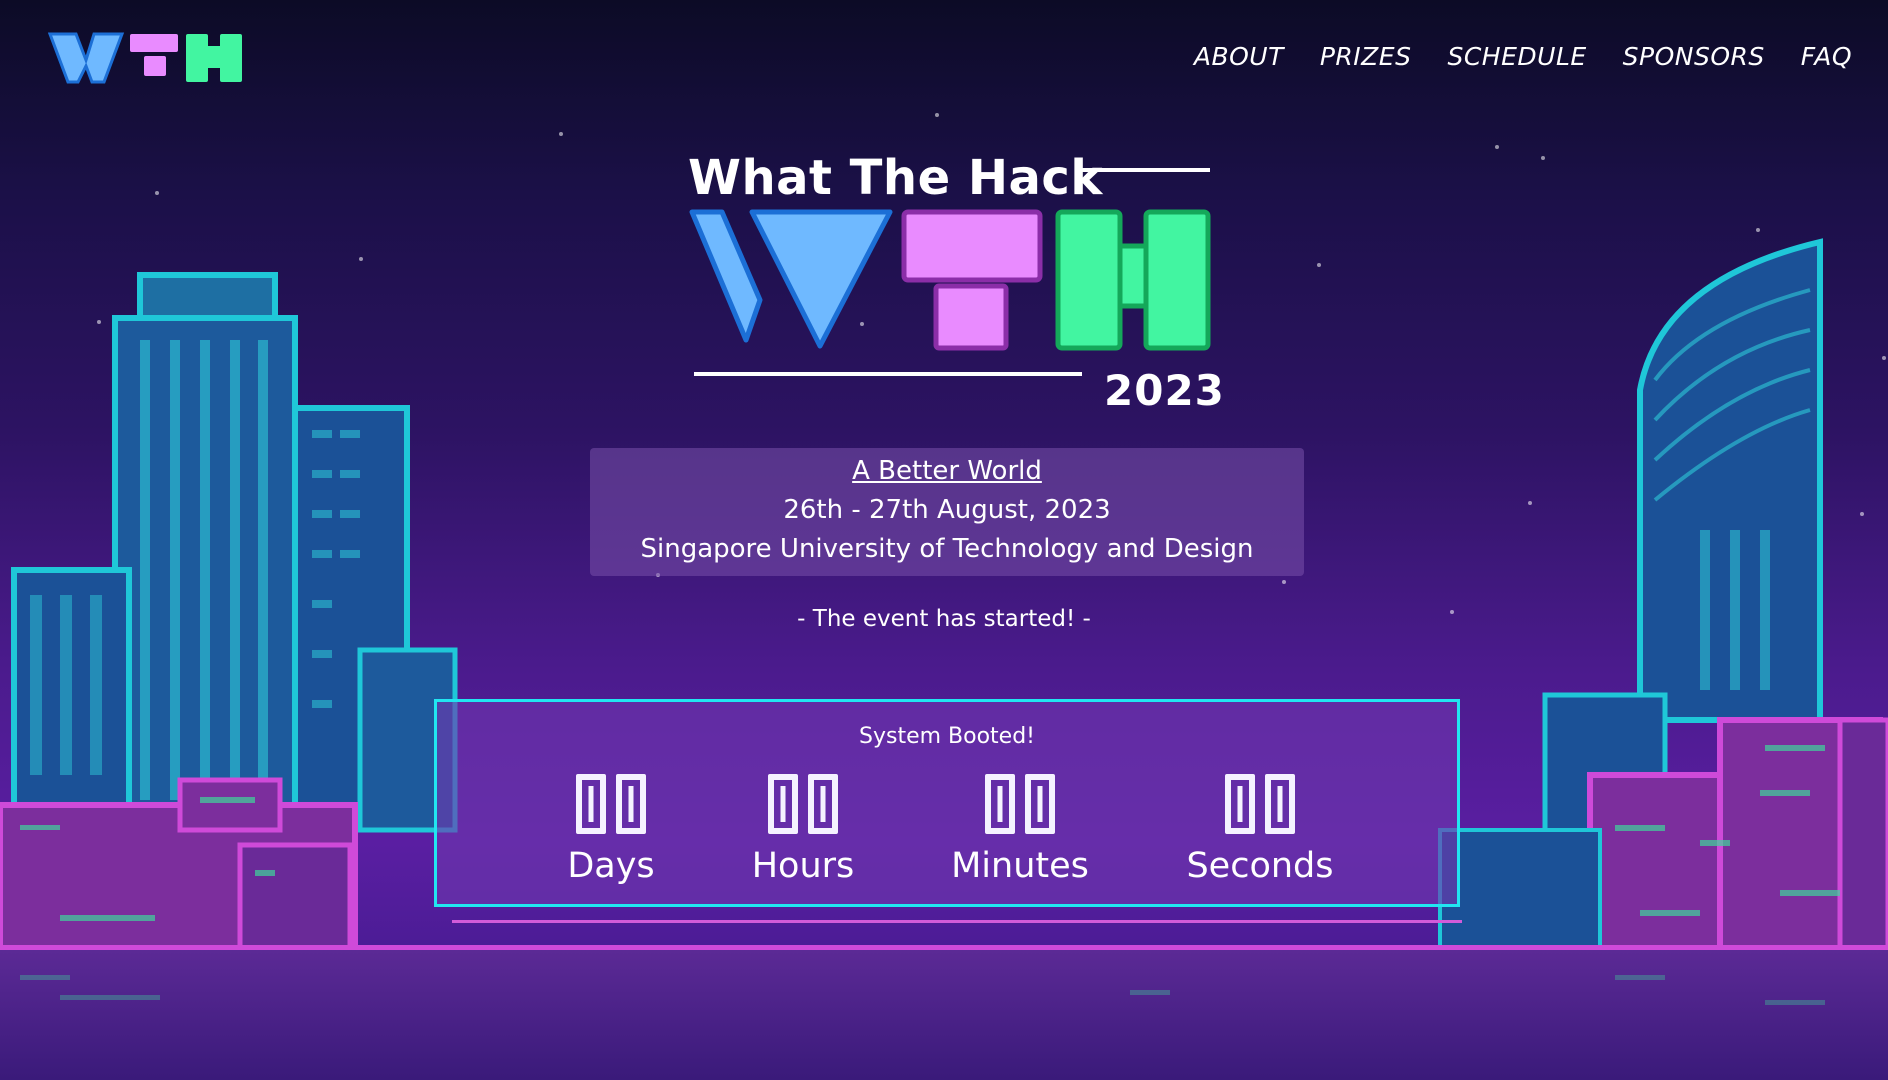 The image size is (1888, 1080). What do you see at coordinates (1260, 806) in the screenshot?
I see `countdown-seconds-digits` at bounding box center [1260, 806].